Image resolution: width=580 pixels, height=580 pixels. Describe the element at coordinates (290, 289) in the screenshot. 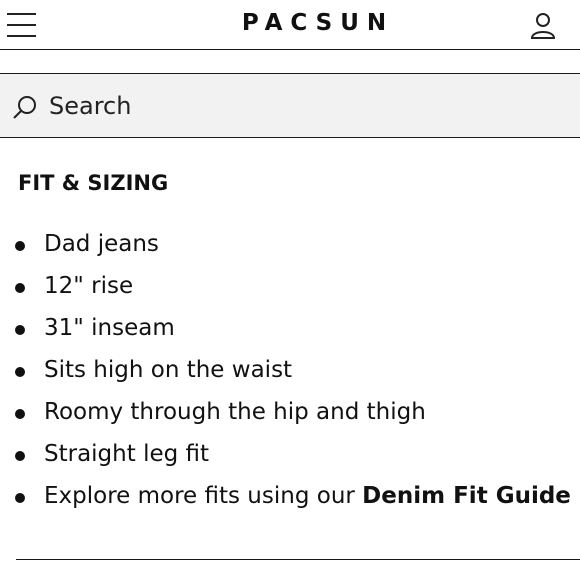

I see `list-item: 12" rise` at that location.